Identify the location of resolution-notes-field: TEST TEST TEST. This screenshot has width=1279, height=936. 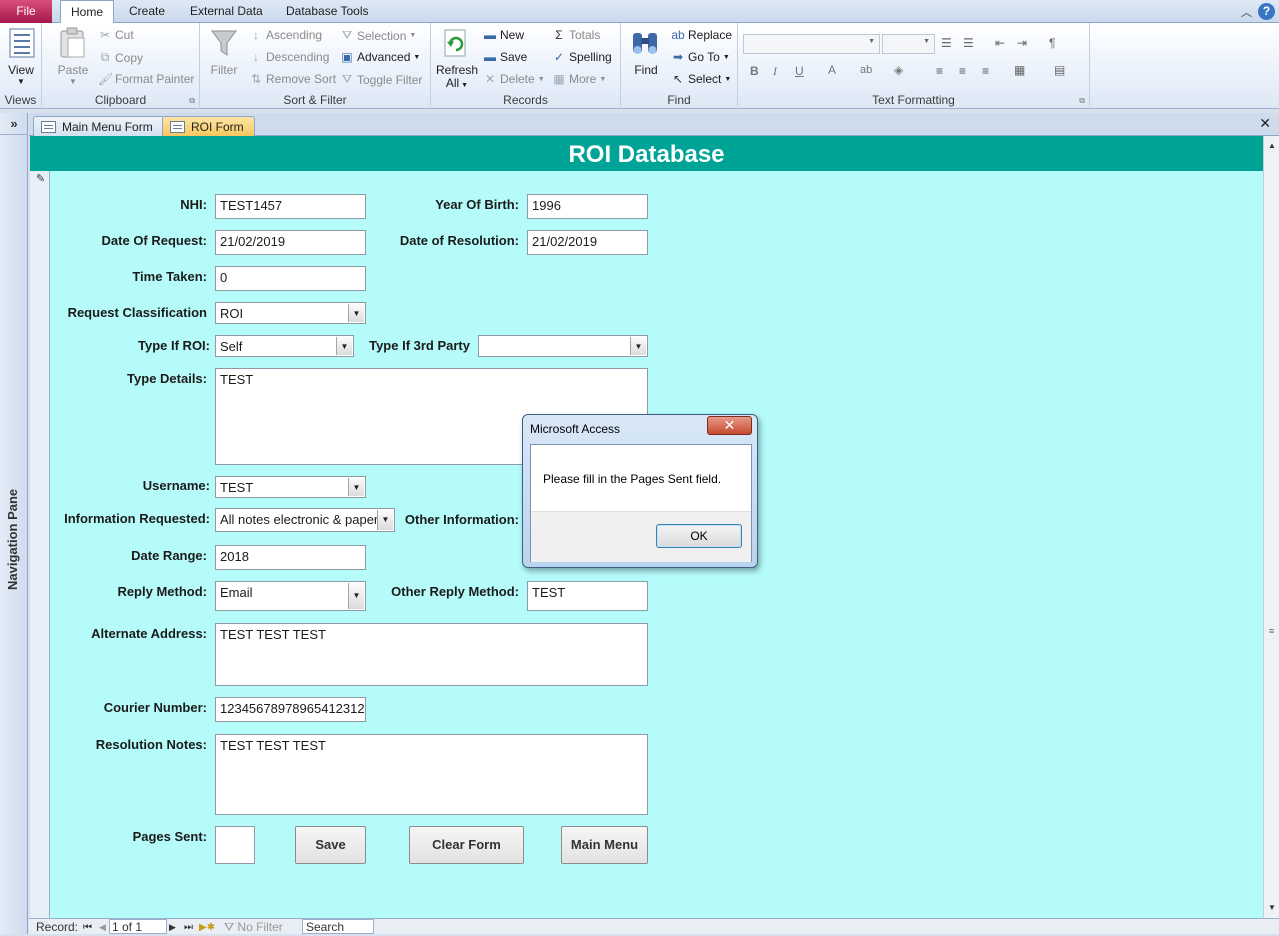
(431, 774).